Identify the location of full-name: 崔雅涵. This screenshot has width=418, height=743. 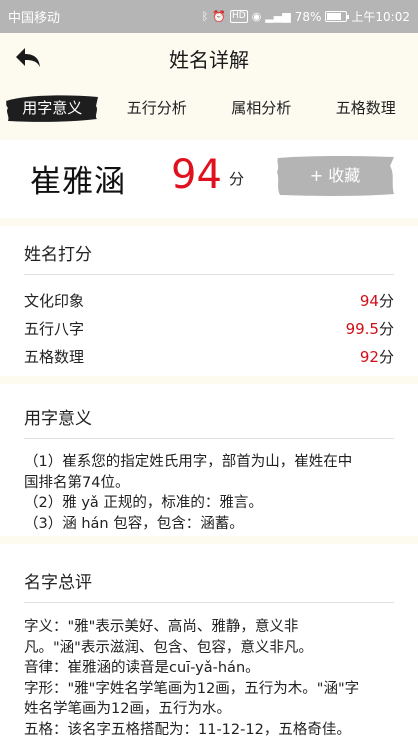
(78, 182).